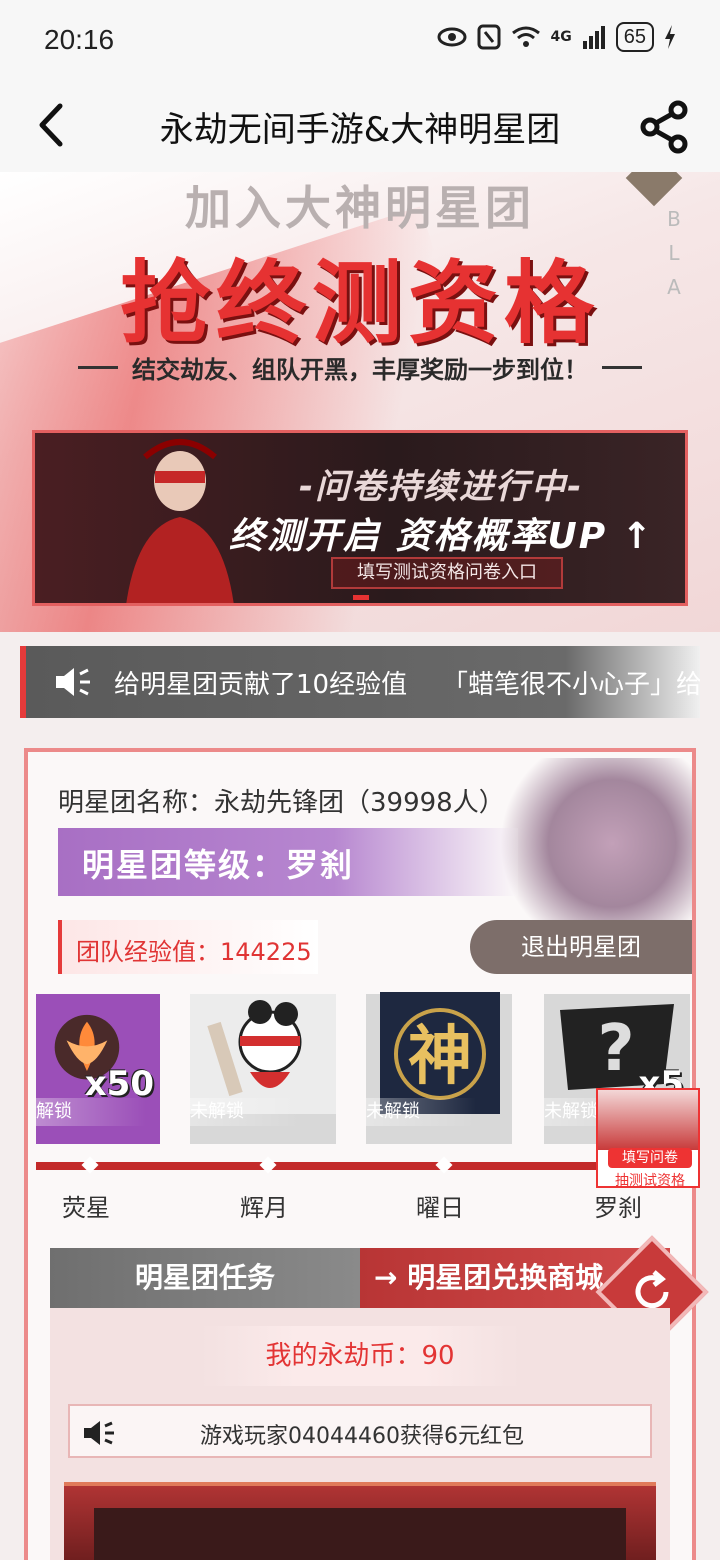  What do you see at coordinates (360, 369) in the screenshot?
I see `hero-slogan: 结交劫友、组队开黑，丰厚奖励一步到位！` at bounding box center [360, 369].